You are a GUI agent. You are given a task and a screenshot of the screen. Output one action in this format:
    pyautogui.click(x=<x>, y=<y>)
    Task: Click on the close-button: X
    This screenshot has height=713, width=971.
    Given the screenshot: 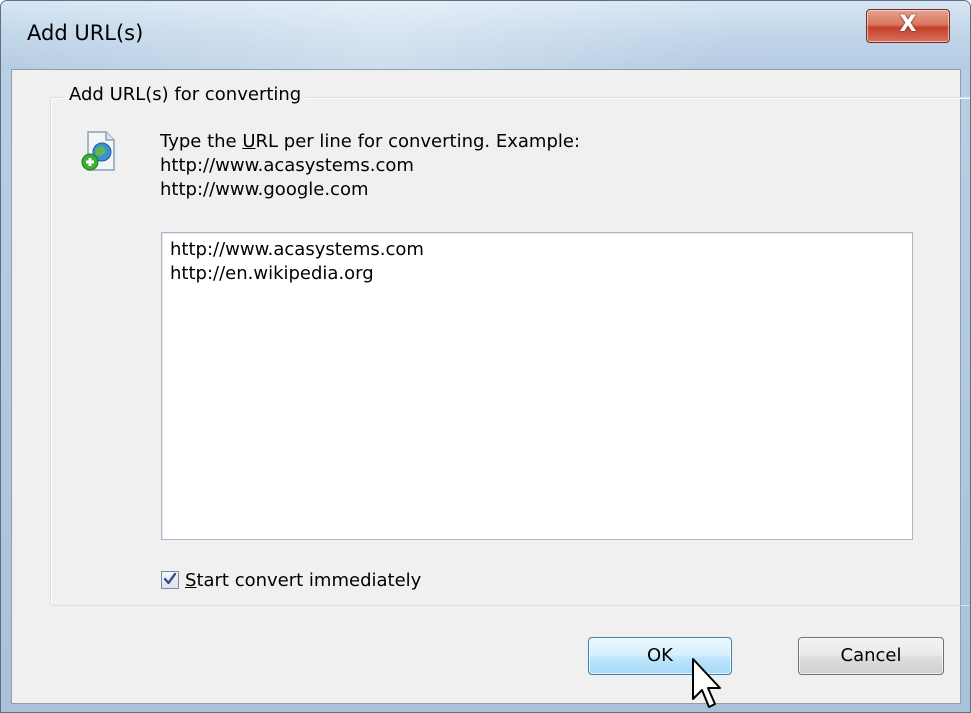 What is the action you would take?
    pyautogui.click(x=908, y=26)
    